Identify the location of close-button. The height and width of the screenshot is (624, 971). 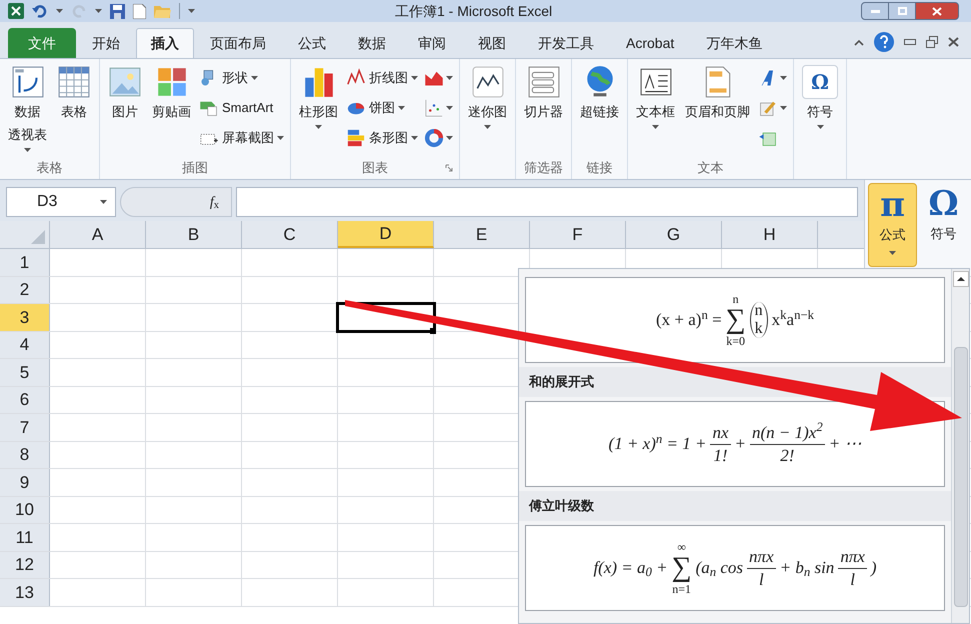
(937, 11).